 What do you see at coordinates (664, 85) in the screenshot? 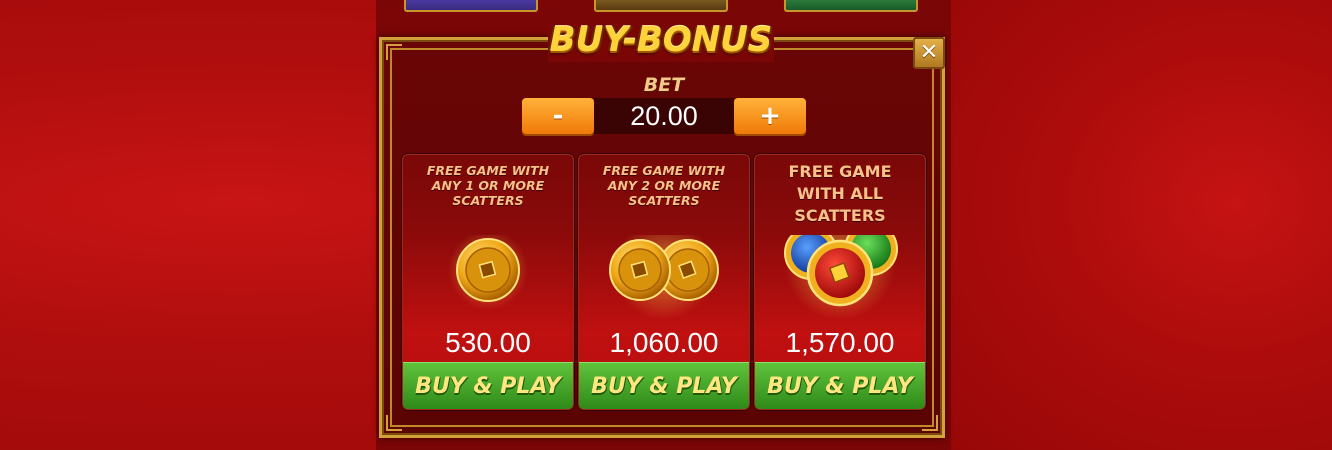
I see `bet-label: BET` at bounding box center [664, 85].